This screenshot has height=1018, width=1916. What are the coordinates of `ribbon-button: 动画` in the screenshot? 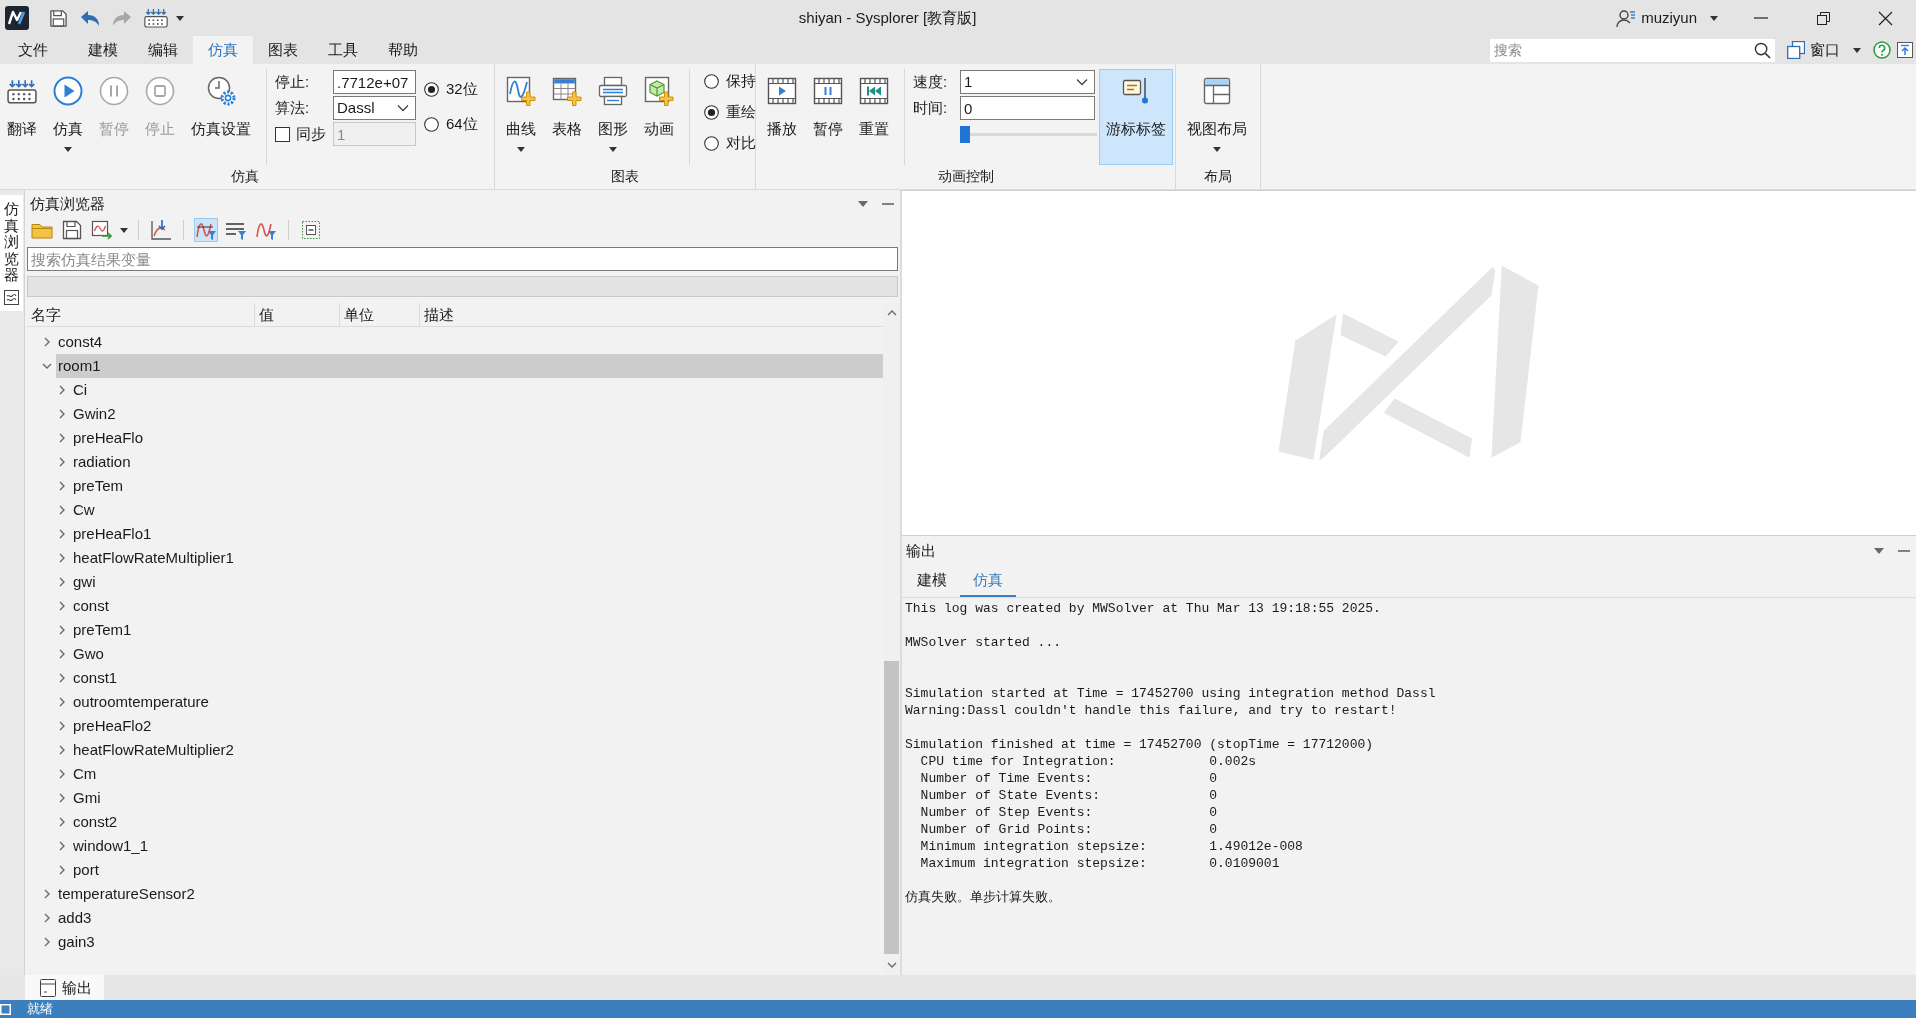 It's located at (659, 117).